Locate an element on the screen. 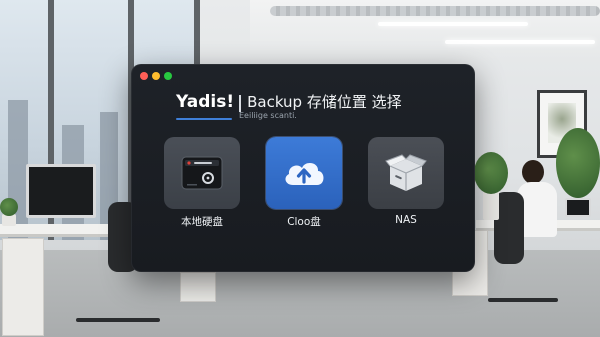 This screenshot has height=337, width=600. dialog-subtitle: Eeiliige scanti. is located at coordinates (268, 115).